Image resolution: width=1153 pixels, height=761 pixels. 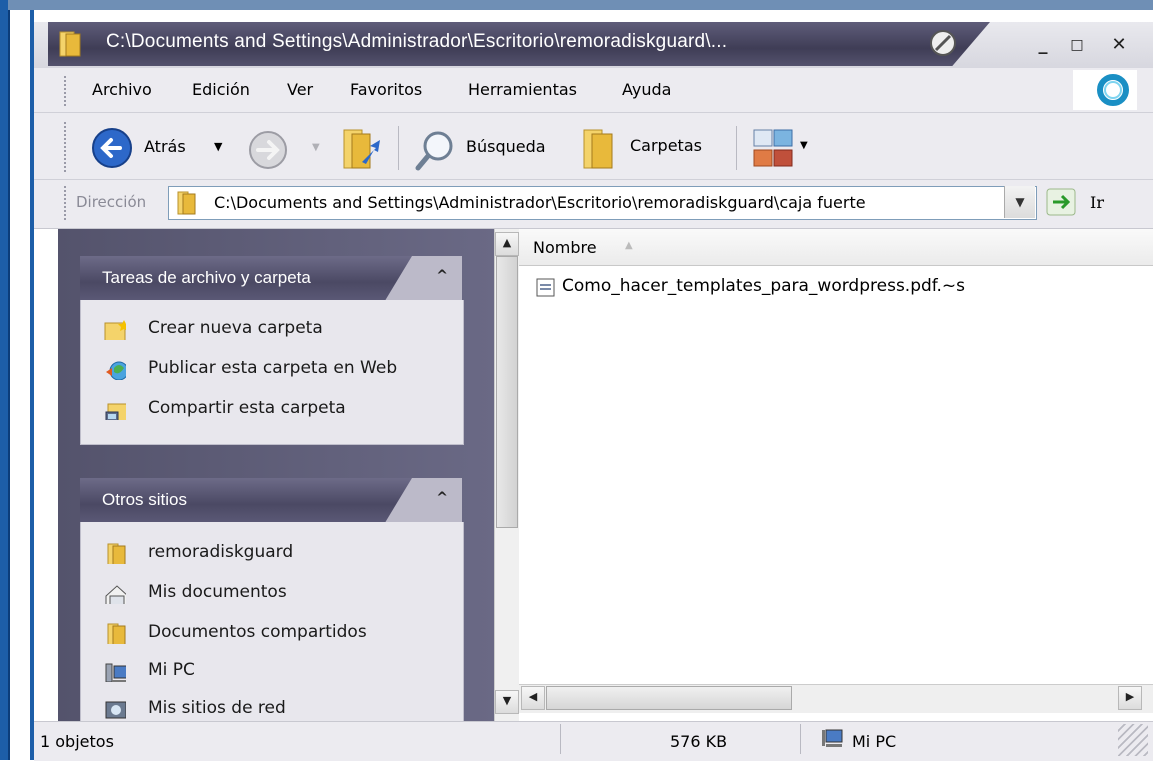 I want to click on file-icon, so click(x=545, y=287).